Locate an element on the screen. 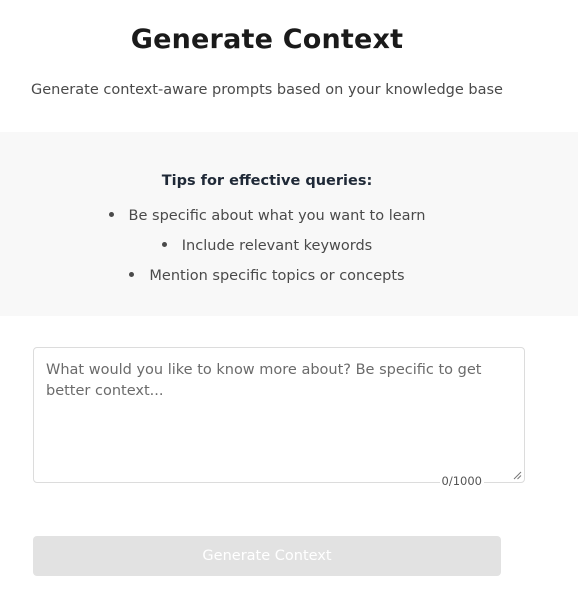 This screenshot has width=578, height=616. tip-text: Include relevant keywords is located at coordinates (277, 246).